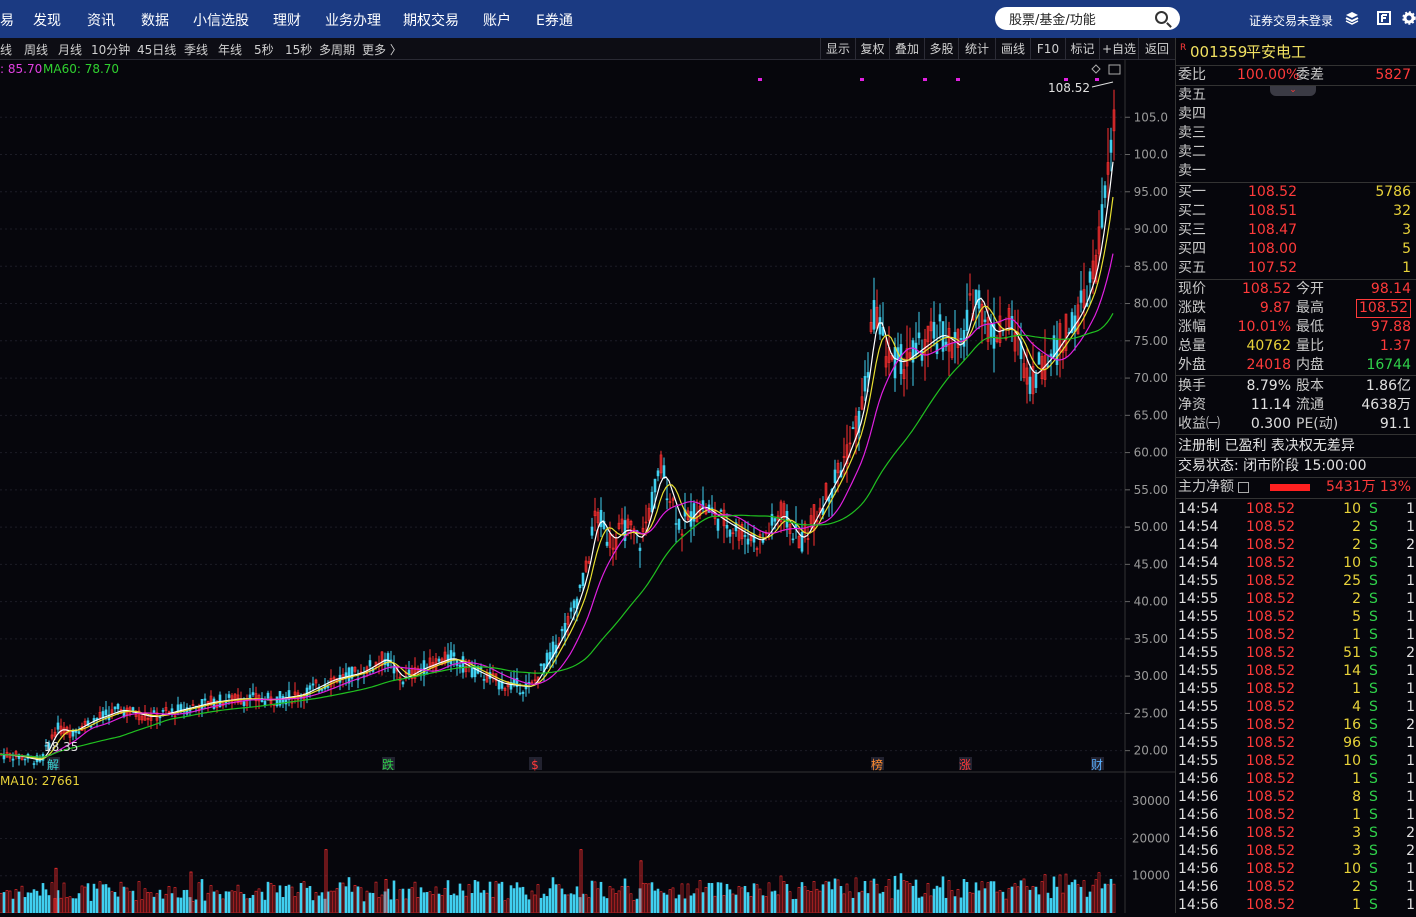  What do you see at coordinates (221, 20) in the screenshot?
I see `nav-item-4: 小信选股` at bounding box center [221, 20].